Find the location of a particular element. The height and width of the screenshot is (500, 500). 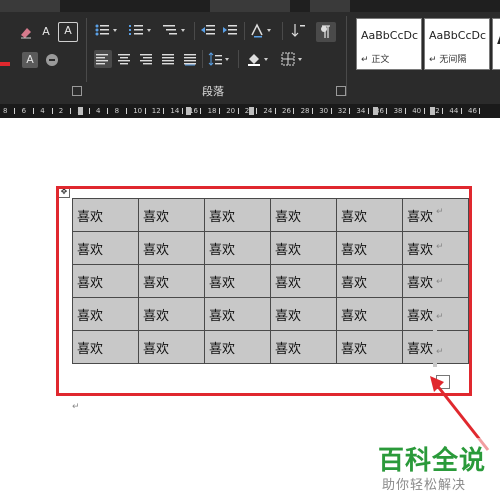

paragraph-group-label: 段落 is located at coordinates (213, 91).